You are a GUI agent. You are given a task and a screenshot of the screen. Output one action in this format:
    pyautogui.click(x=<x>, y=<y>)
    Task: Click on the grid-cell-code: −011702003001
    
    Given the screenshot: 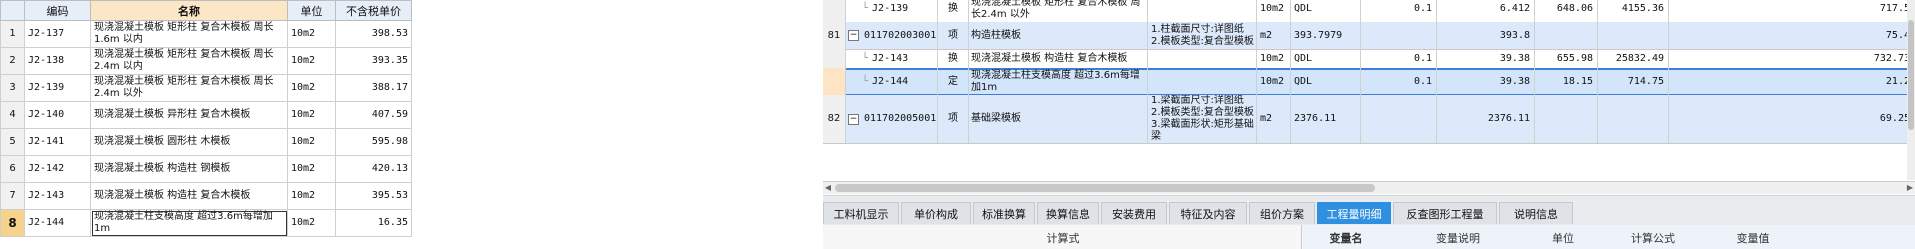 What is the action you would take?
    pyautogui.click(x=891, y=35)
    